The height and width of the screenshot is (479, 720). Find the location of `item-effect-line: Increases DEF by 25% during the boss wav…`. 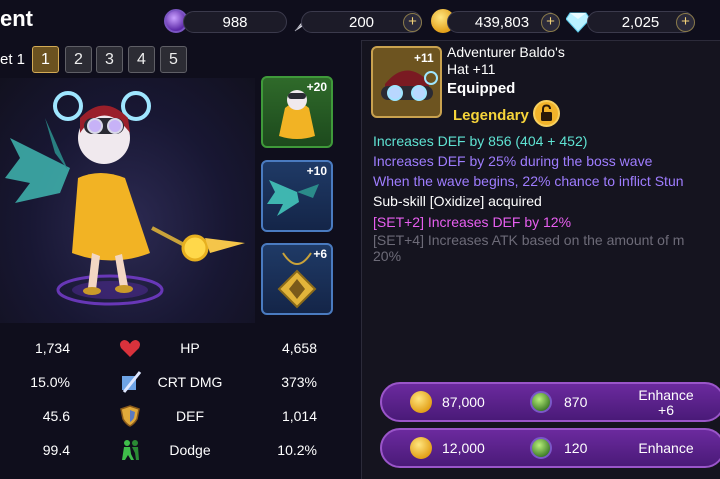

item-effect-line: Increases DEF by 25% during the boss wav… is located at coordinates (513, 161).